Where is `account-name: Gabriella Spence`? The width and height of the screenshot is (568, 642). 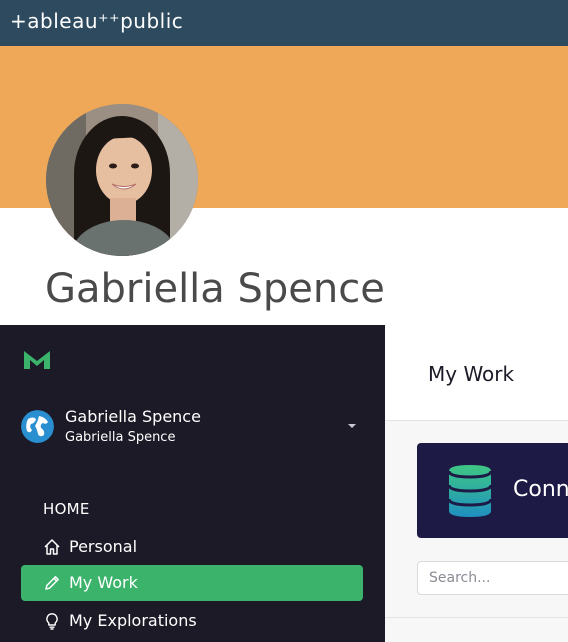
account-name: Gabriella Spence is located at coordinates (133, 416).